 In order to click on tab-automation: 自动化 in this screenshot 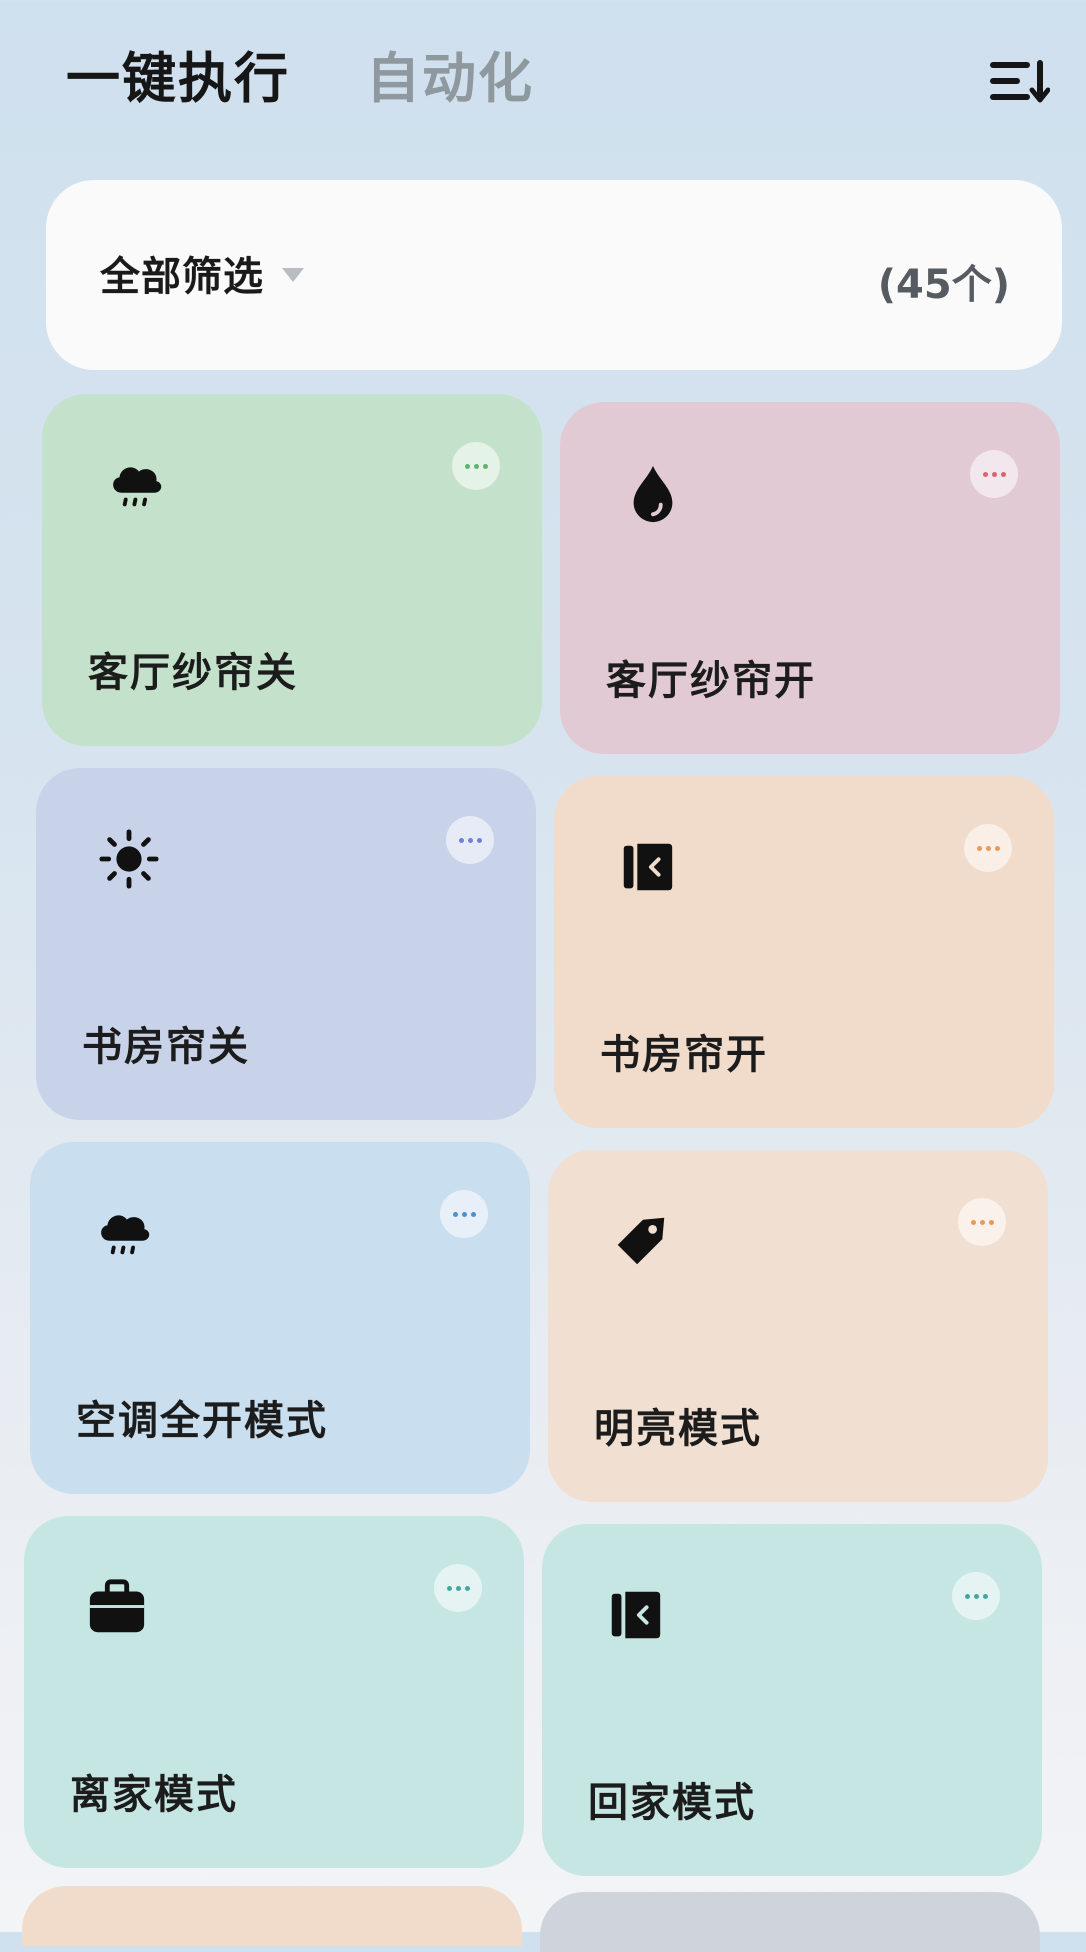, I will do `click(450, 79)`.